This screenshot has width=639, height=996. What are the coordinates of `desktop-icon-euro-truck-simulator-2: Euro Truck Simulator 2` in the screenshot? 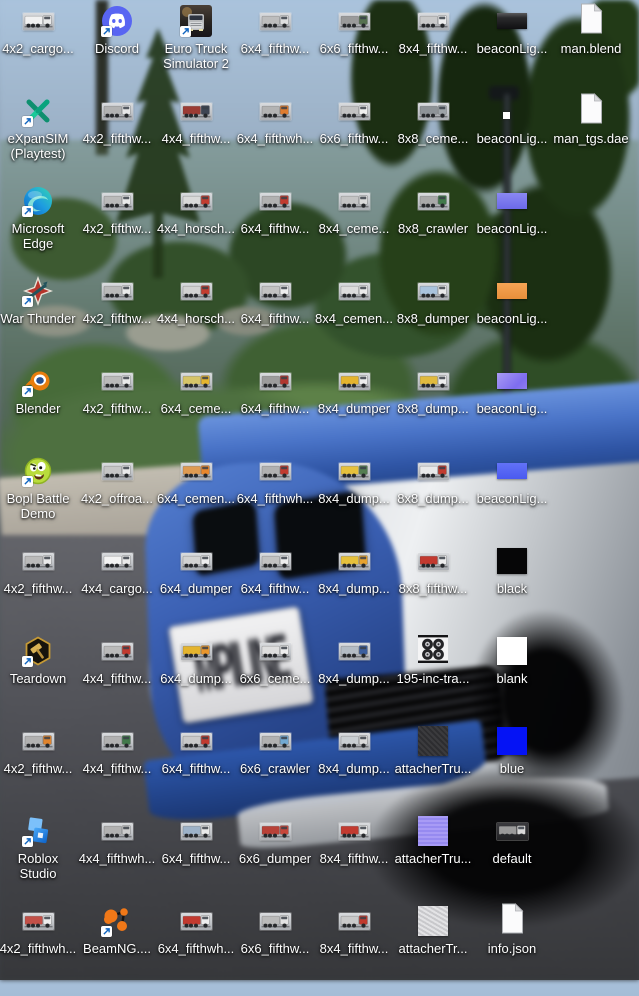 It's located at (196, 37).